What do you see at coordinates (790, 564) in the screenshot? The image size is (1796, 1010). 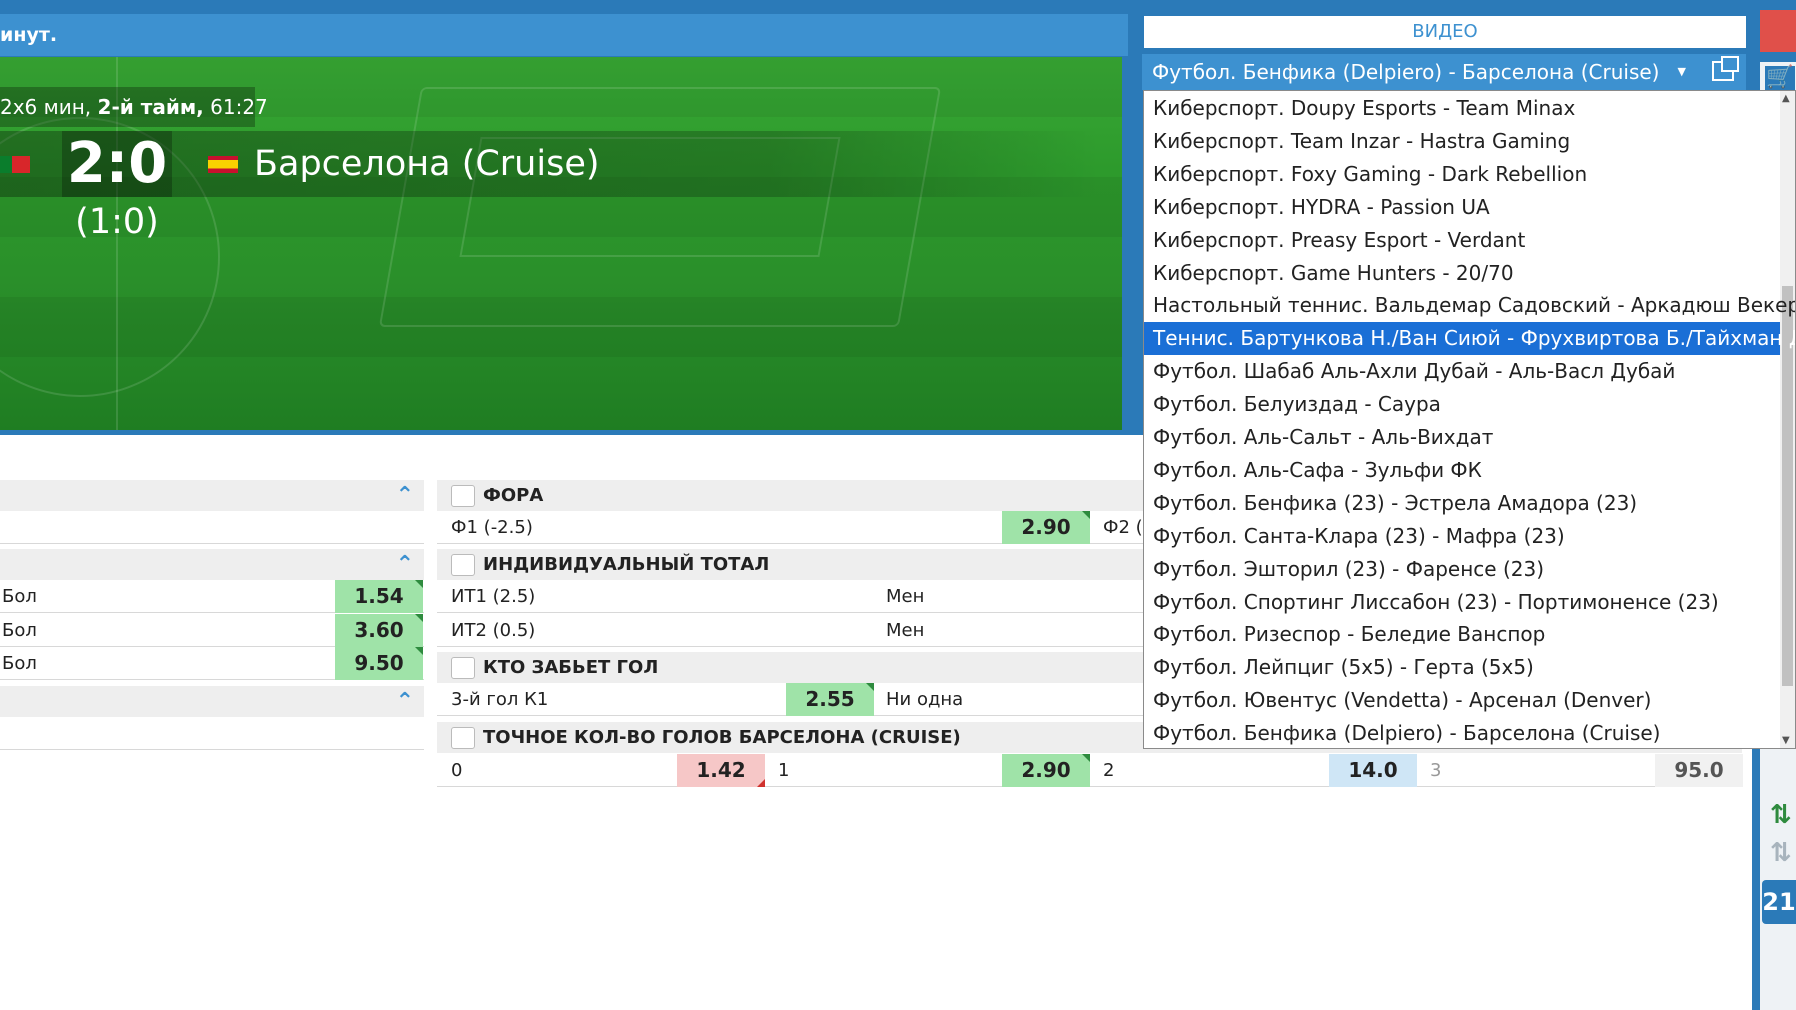 I see `section-ind-total: ИНДИВИДУАЛЬНЫЙ ТОТАЛ` at bounding box center [790, 564].